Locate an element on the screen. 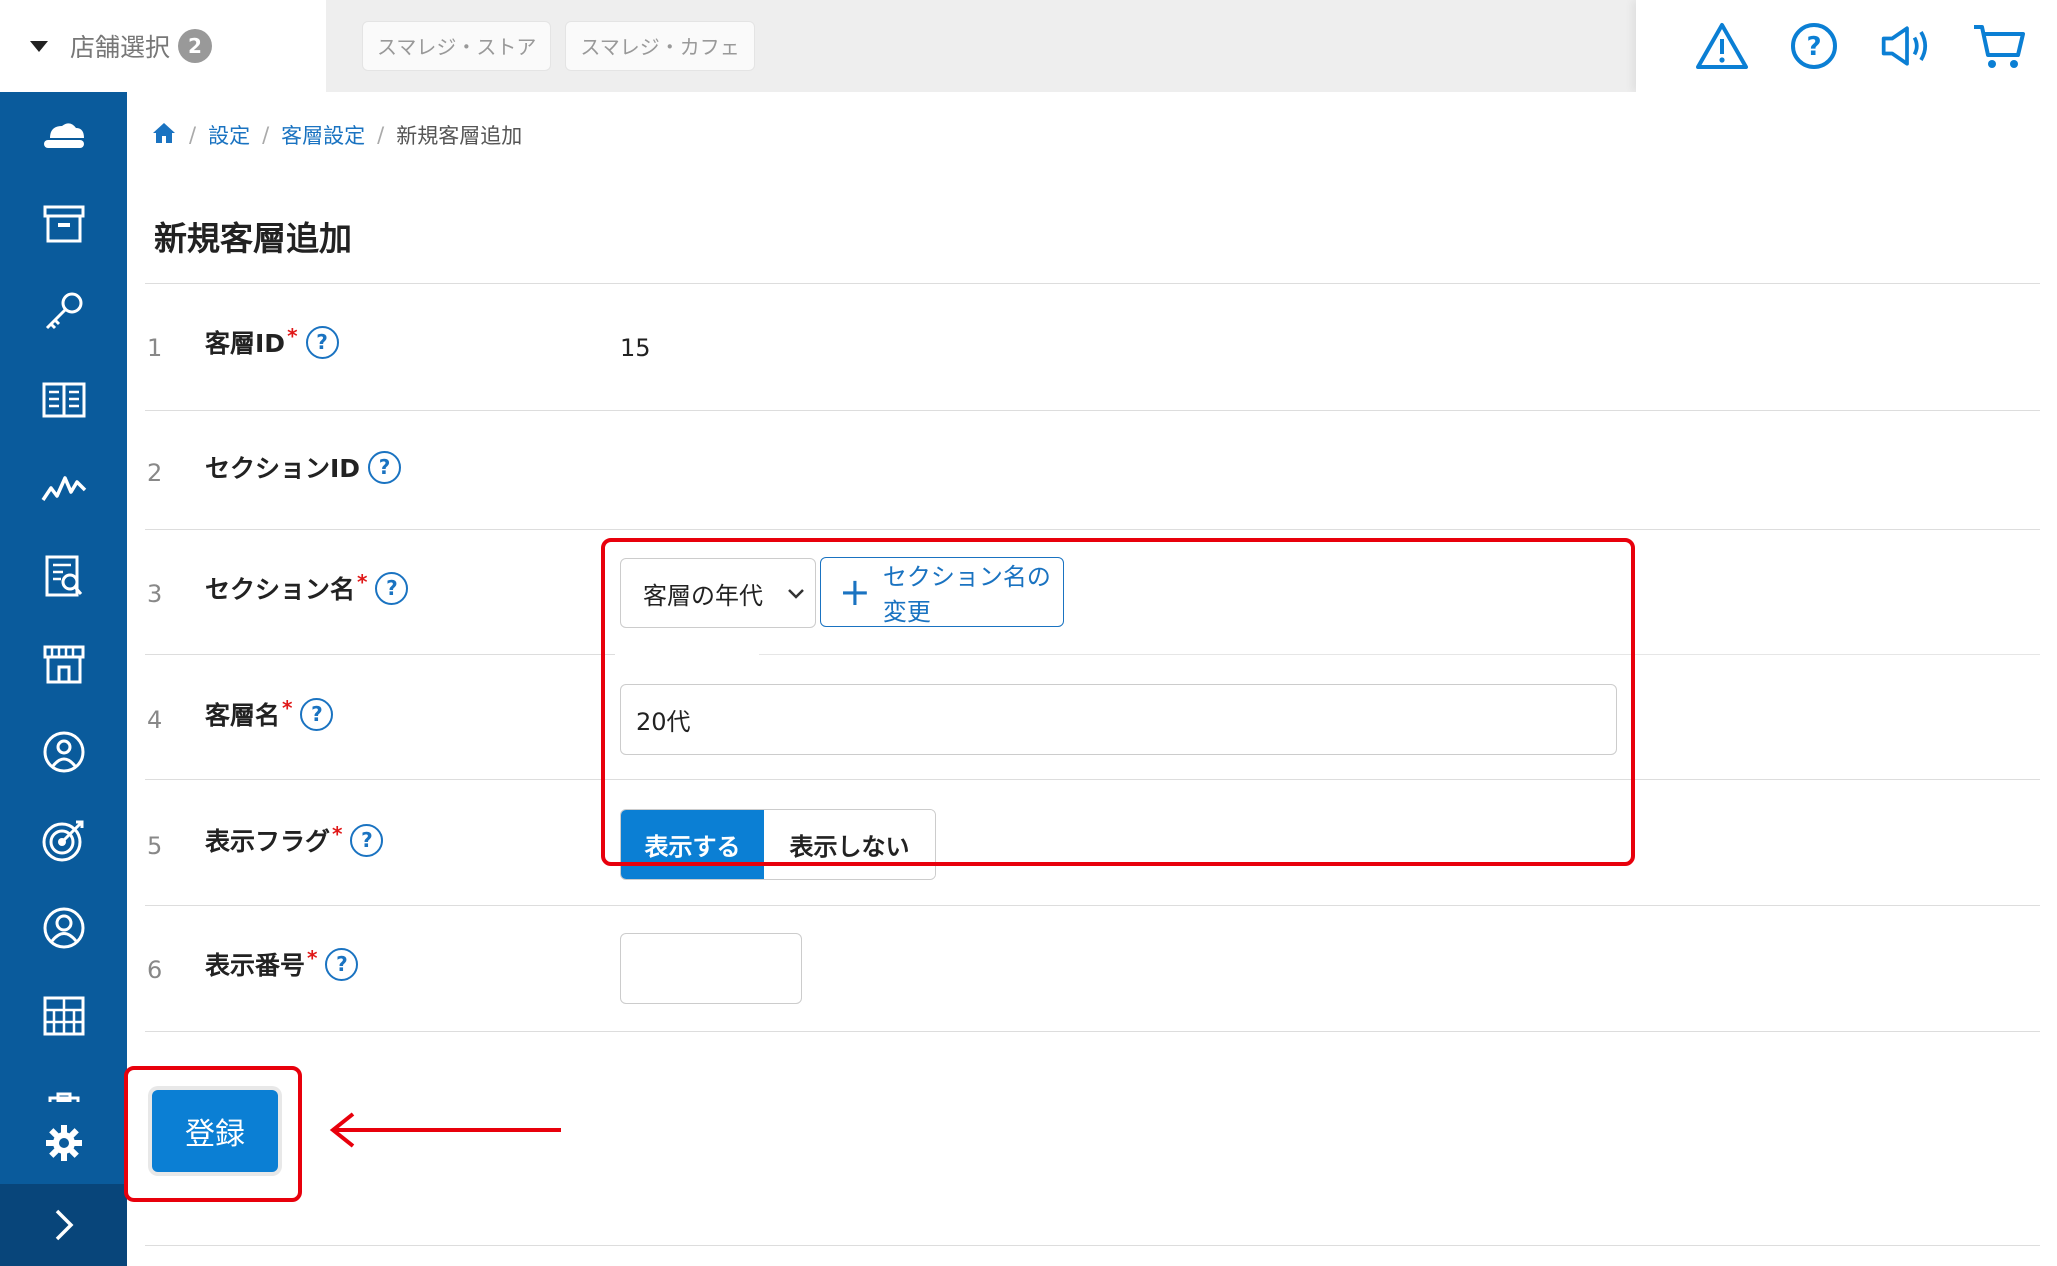  chart-icon is located at coordinates (63, 488).